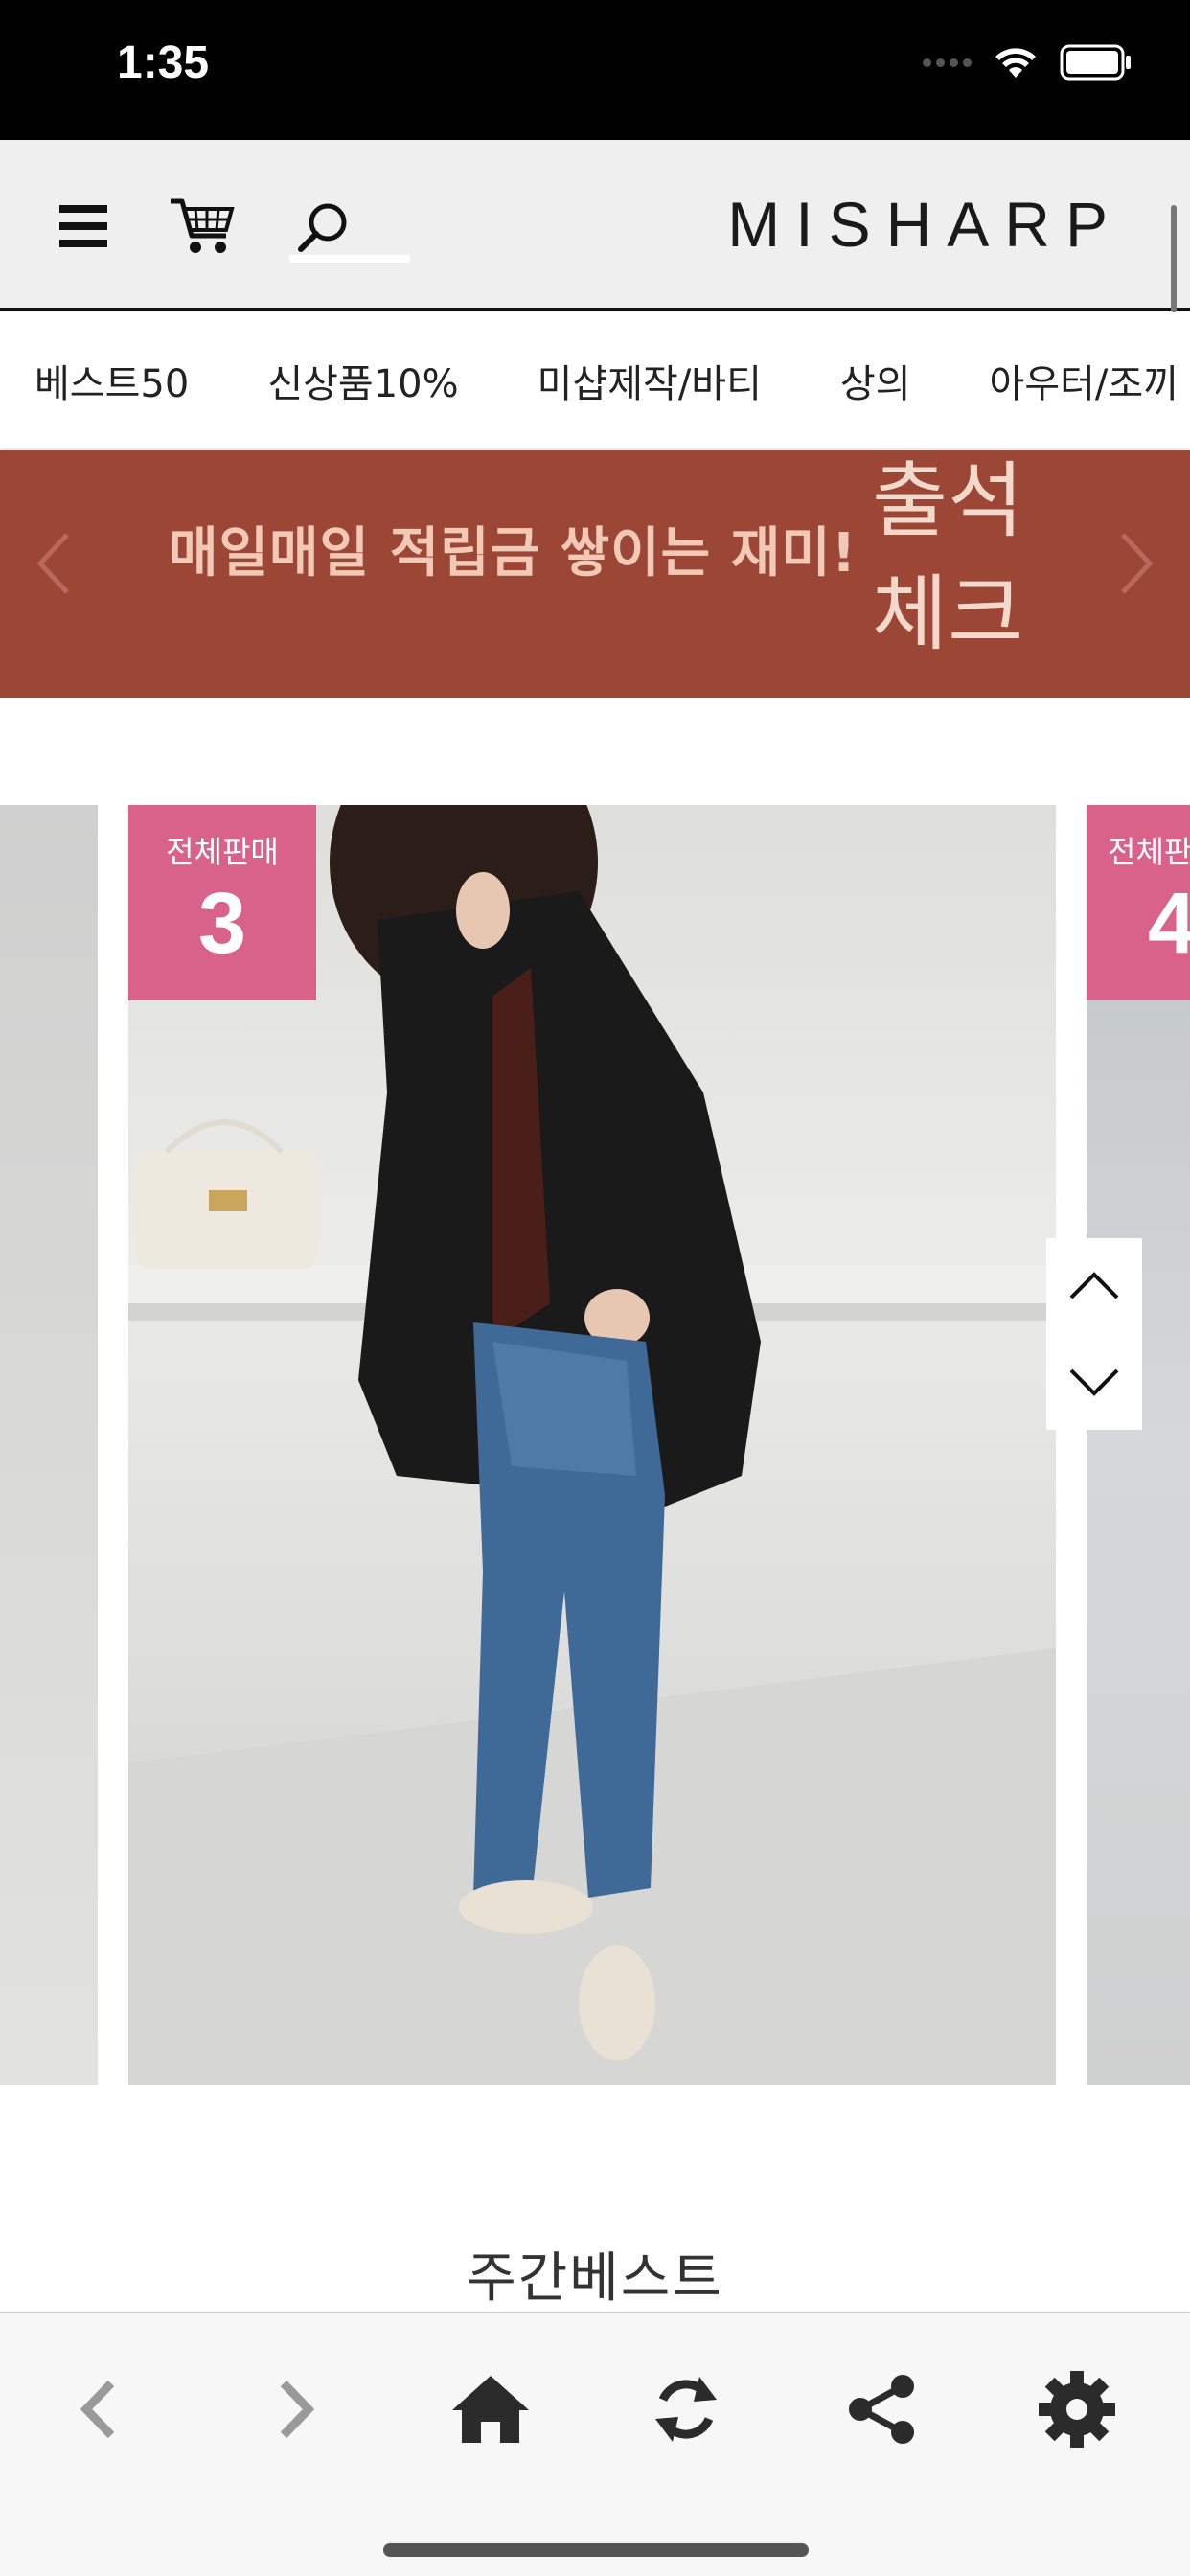  What do you see at coordinates (1169, 924) in the screenshot?
I see `rank-badge-next-number: 4` at bounding box center [1169, 924].